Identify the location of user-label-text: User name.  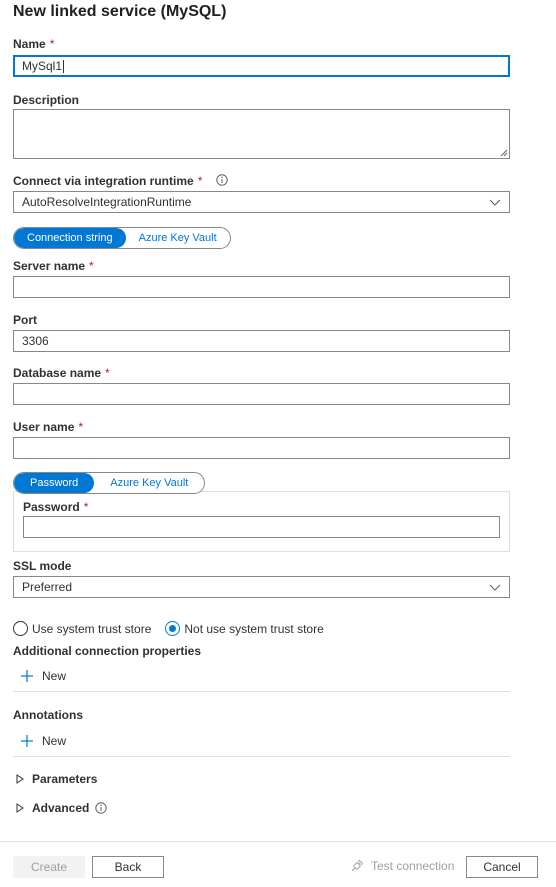
(44, 427).